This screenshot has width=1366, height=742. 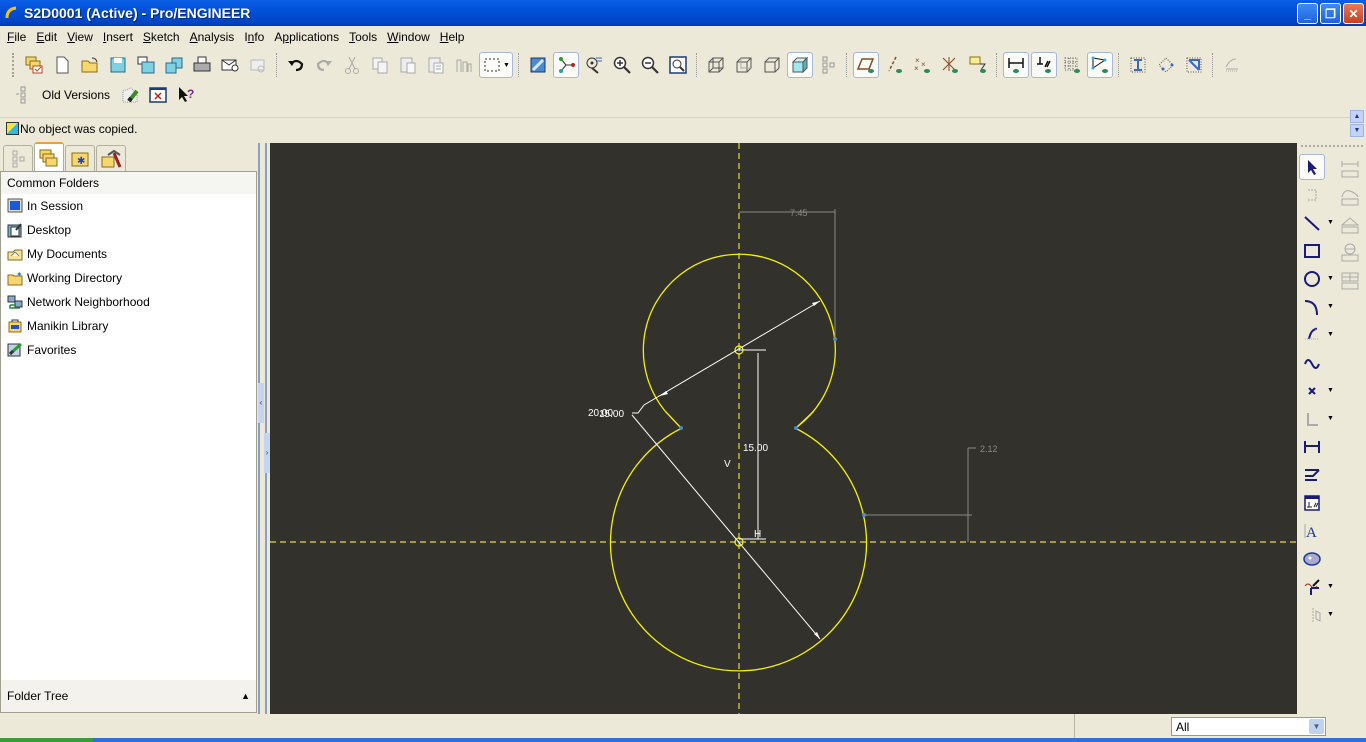 What do you see at coordinates (408, 65) in the screenshot?
I see `paste-button` at bounding box center [408, 65].